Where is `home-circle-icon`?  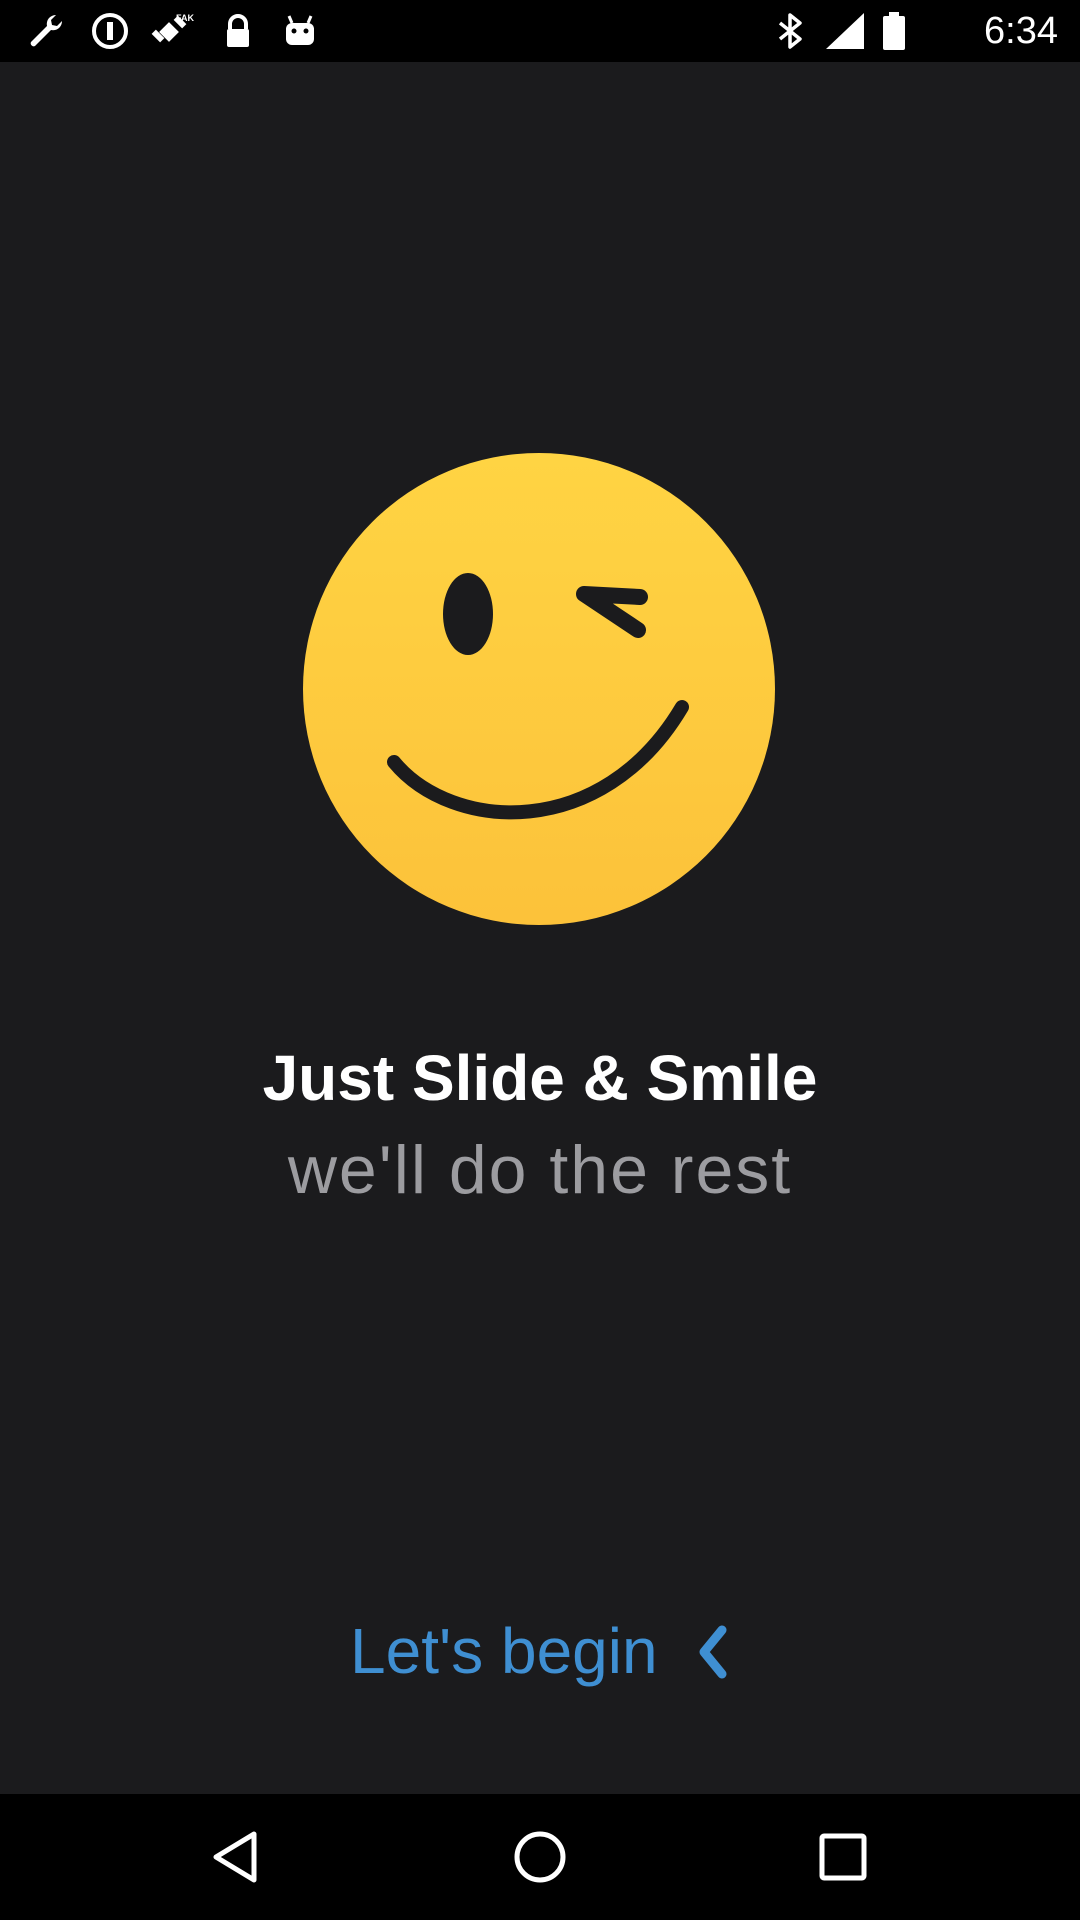
home-circle-icon is located at coordinates (540, 1857).